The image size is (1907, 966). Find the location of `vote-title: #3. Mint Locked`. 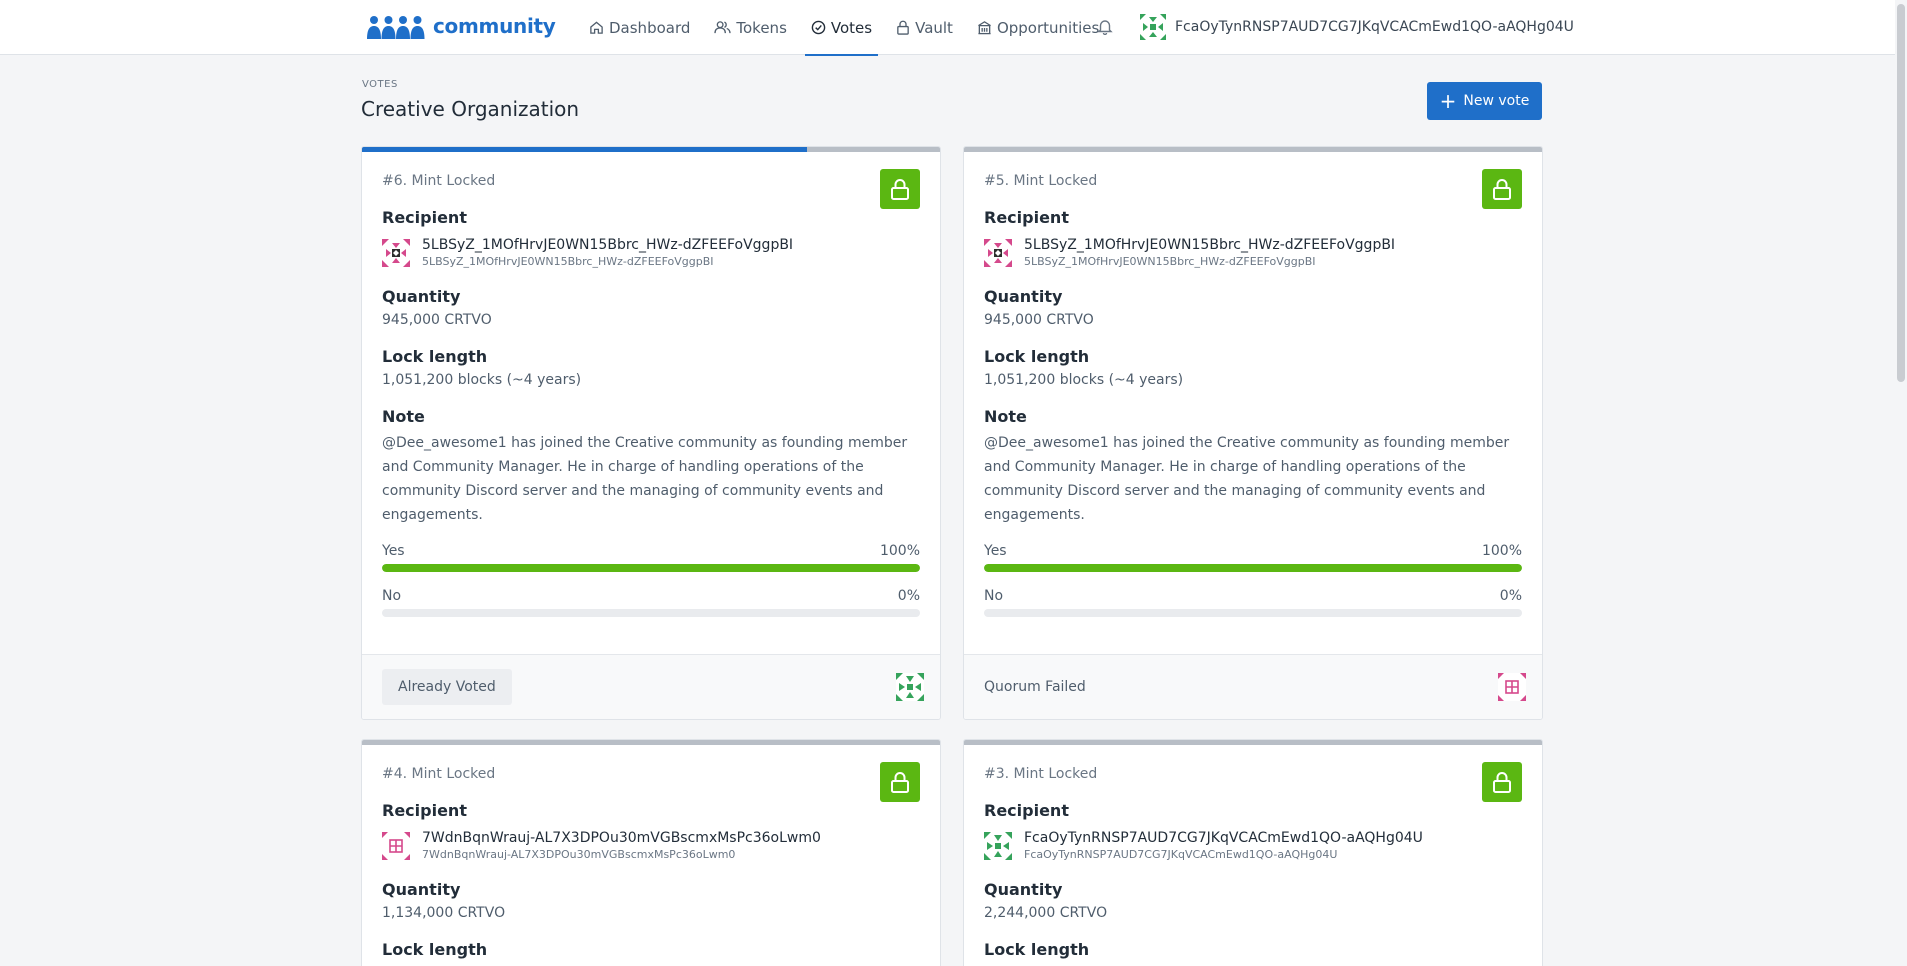

vote-title: #3. Mint Locked is located at coordinates (1041, 774).